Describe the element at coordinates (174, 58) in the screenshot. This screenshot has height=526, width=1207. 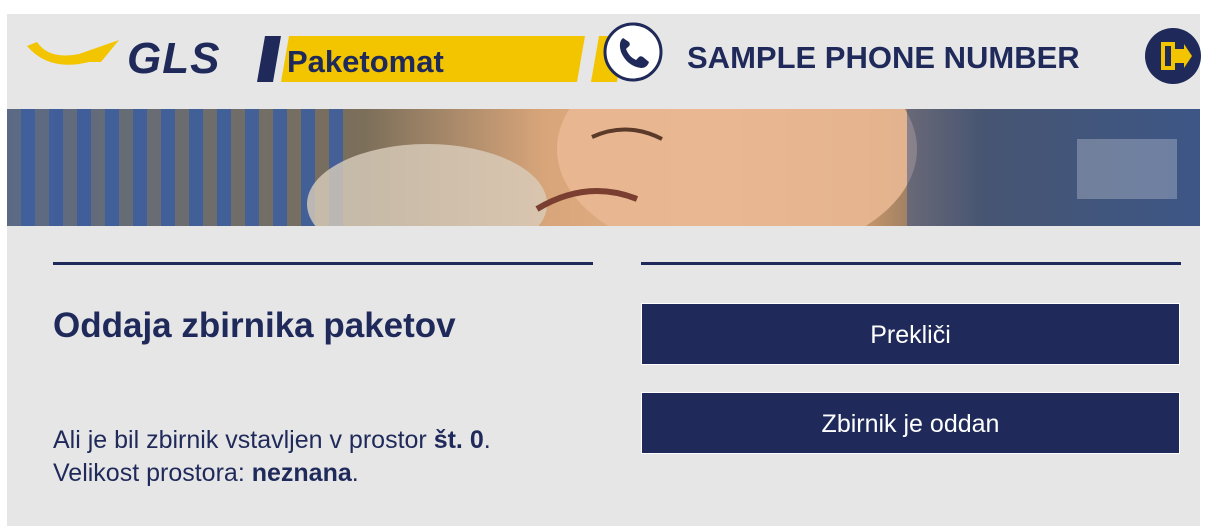
I see `gls-logo-text: GLS` at that location.